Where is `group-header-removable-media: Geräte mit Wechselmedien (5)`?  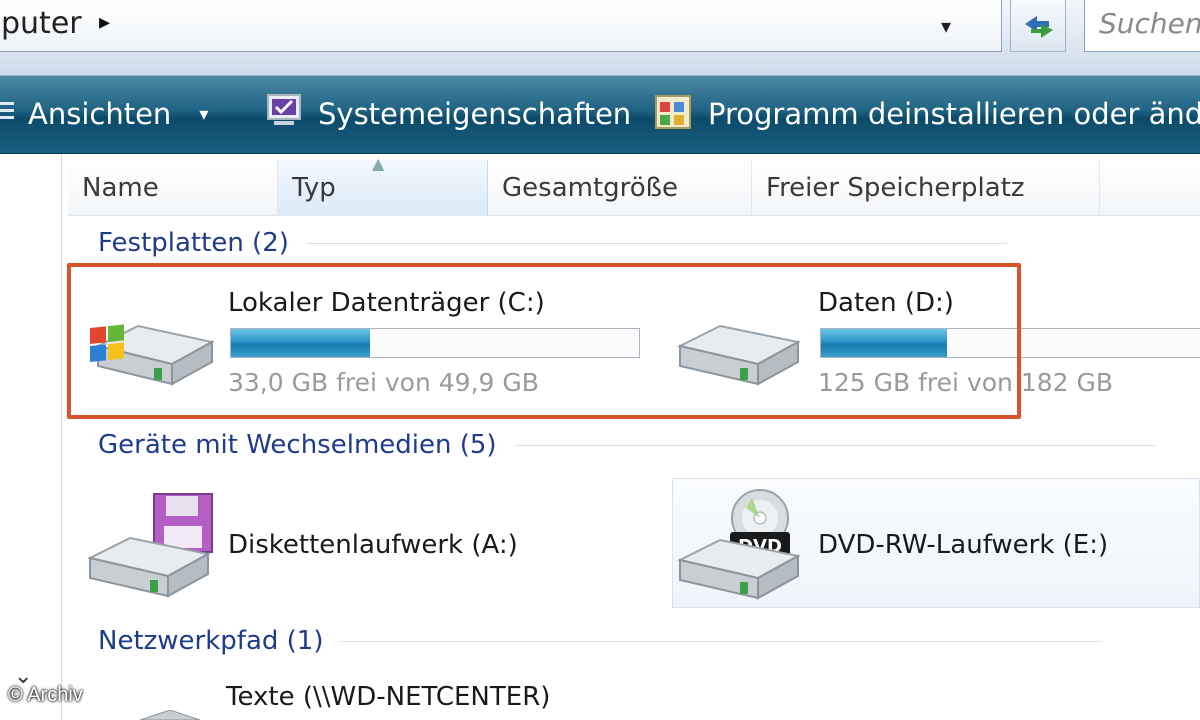 group-header-removable-media: Geräte mit Wechselmedien (5) is located at coordinates (626, 445).